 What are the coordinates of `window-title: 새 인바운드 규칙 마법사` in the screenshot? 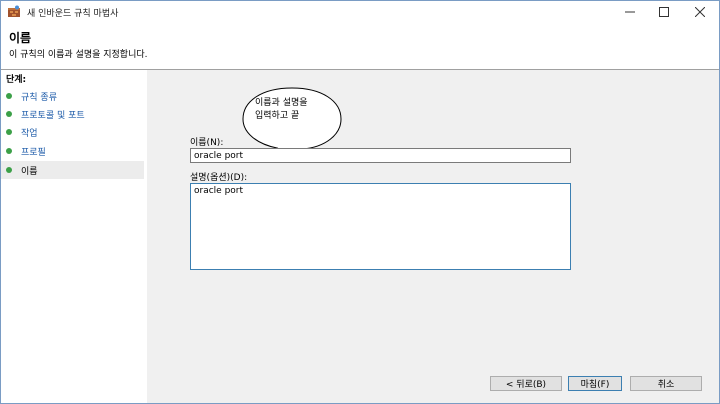 It's located at (73, 14).